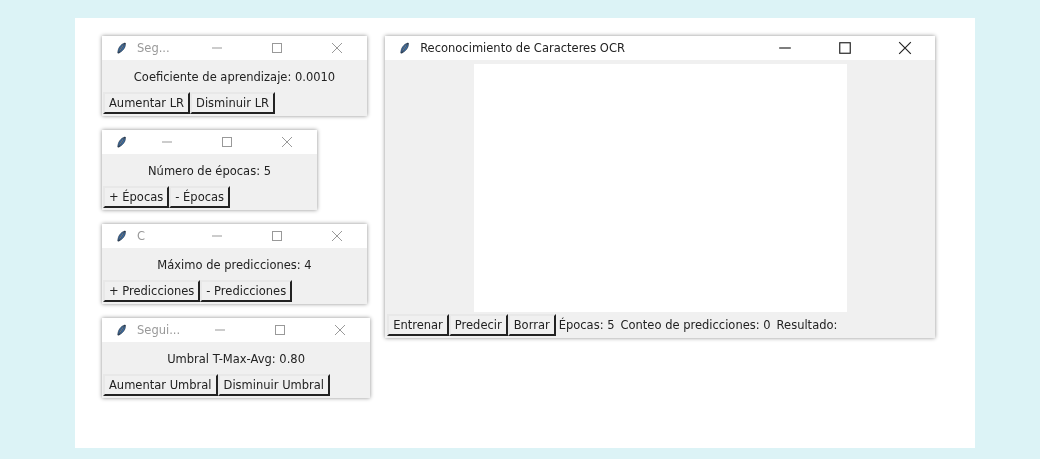 The width and height of the screenshot is (1040, 459). I want to click on status-text: Conteo de predicciones: 0, so click(695, 325).